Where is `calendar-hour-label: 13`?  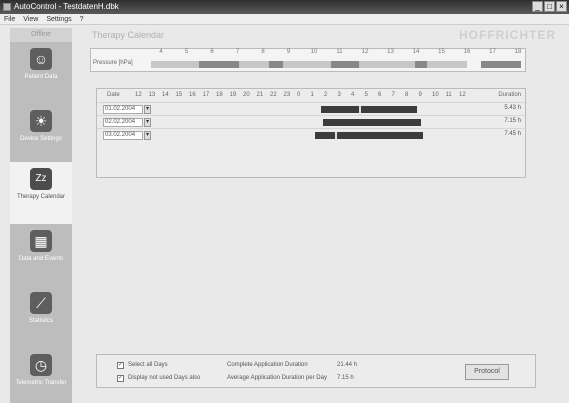 calendar-hour-label: 13 is located at coordinates (152, 95).